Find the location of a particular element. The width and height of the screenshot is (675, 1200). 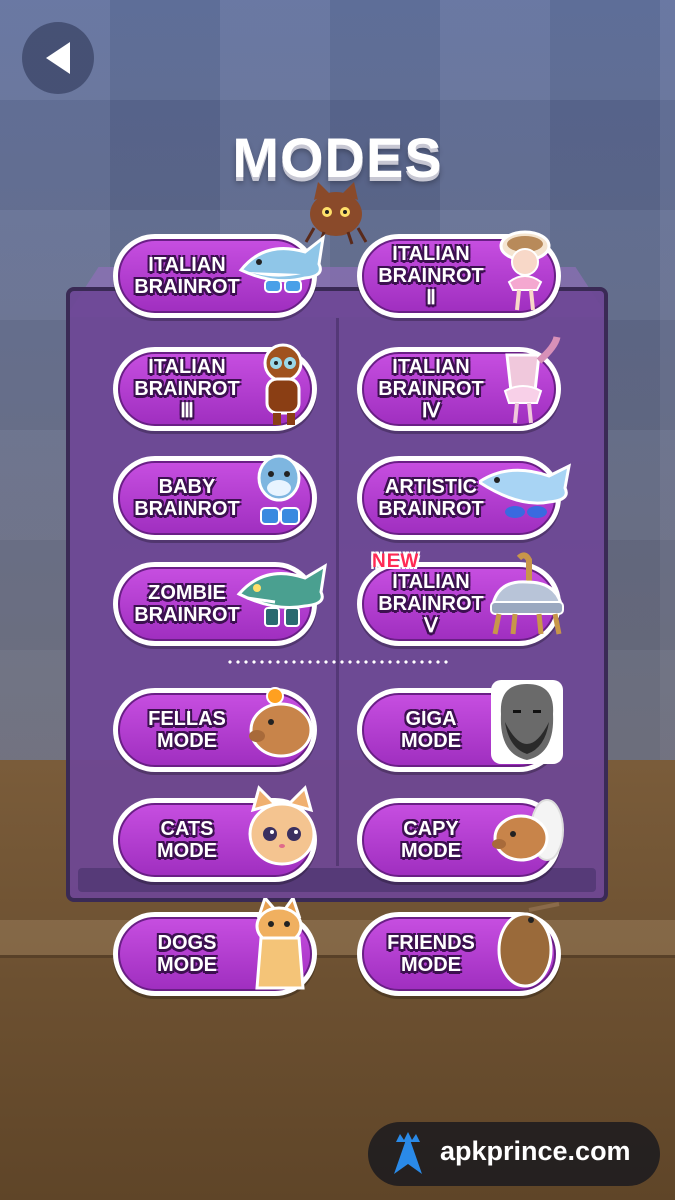

mode-button-friends-mode: FRIENDS MODE is located at coordinates (459, 949).